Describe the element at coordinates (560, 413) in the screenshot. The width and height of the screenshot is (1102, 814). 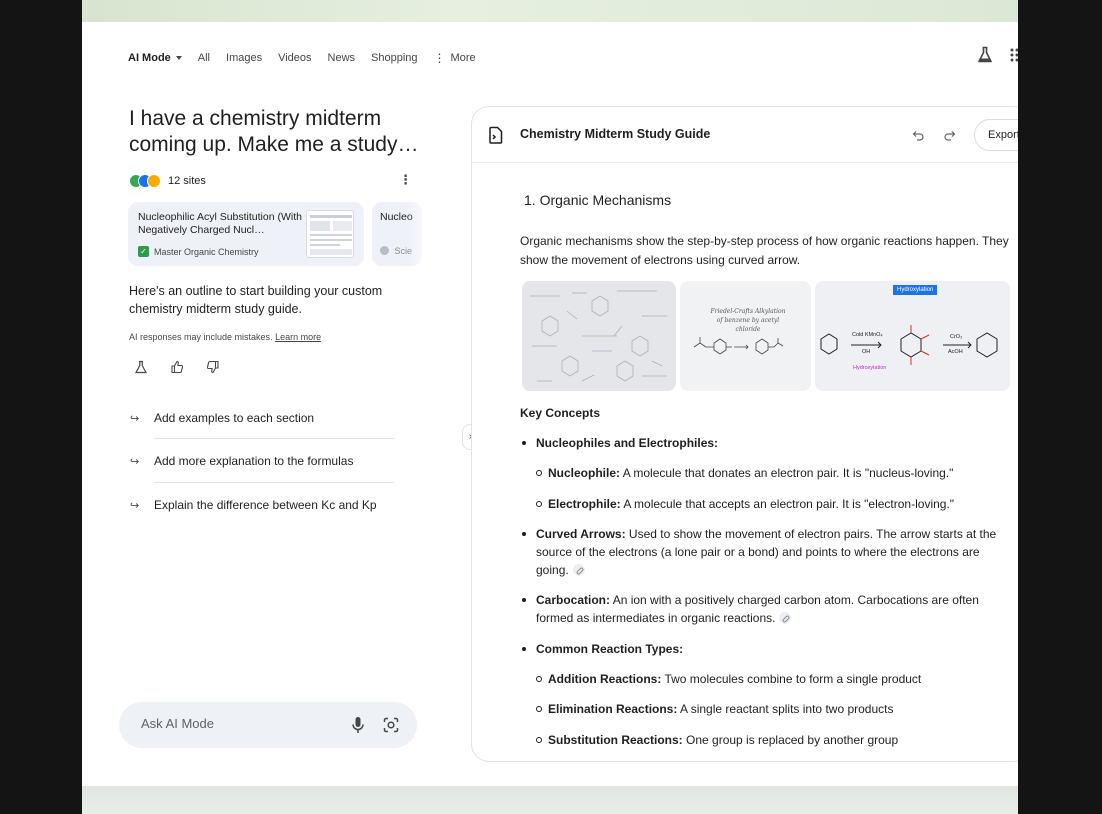
I see `key-concepts-heading: Key Concepts` at that location.